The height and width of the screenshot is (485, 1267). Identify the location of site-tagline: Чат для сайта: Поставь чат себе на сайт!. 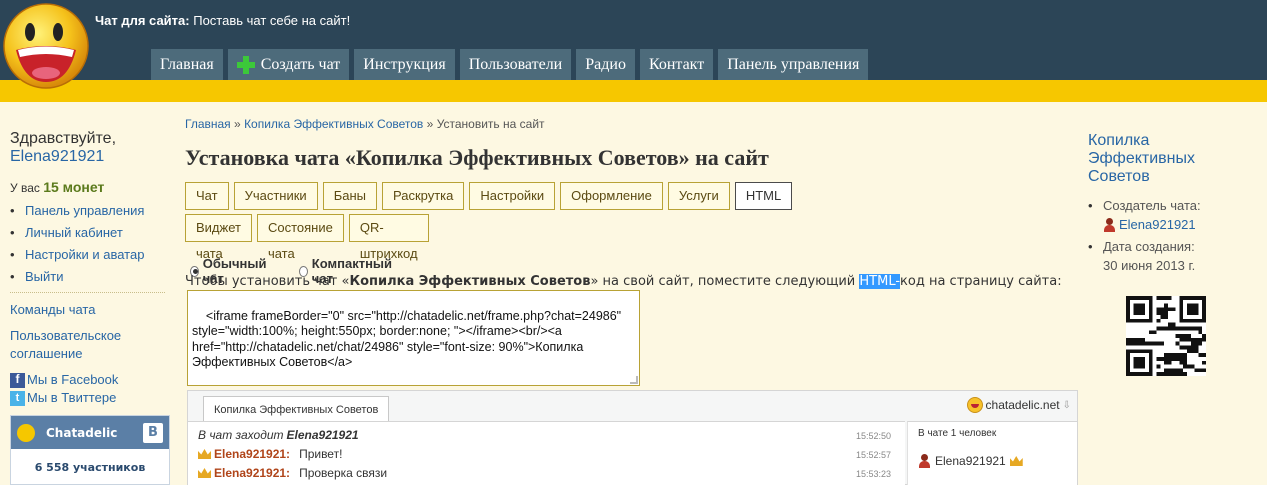
(222, 20).